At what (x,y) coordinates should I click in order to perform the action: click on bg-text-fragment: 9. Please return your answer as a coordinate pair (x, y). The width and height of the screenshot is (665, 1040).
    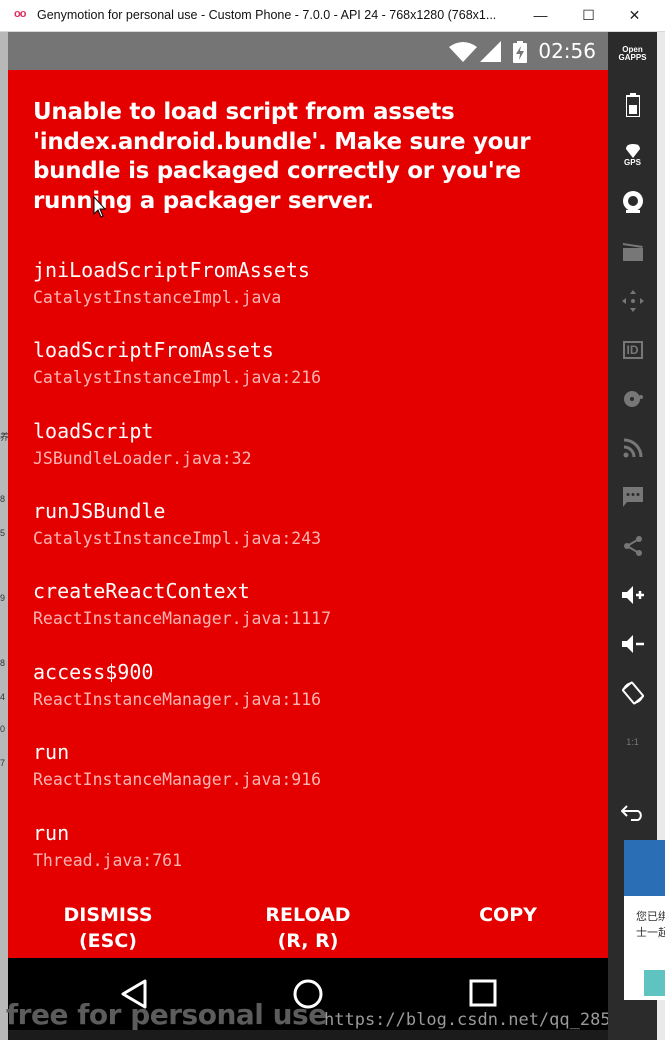
    Looking at the image, I should click on (3, 598).